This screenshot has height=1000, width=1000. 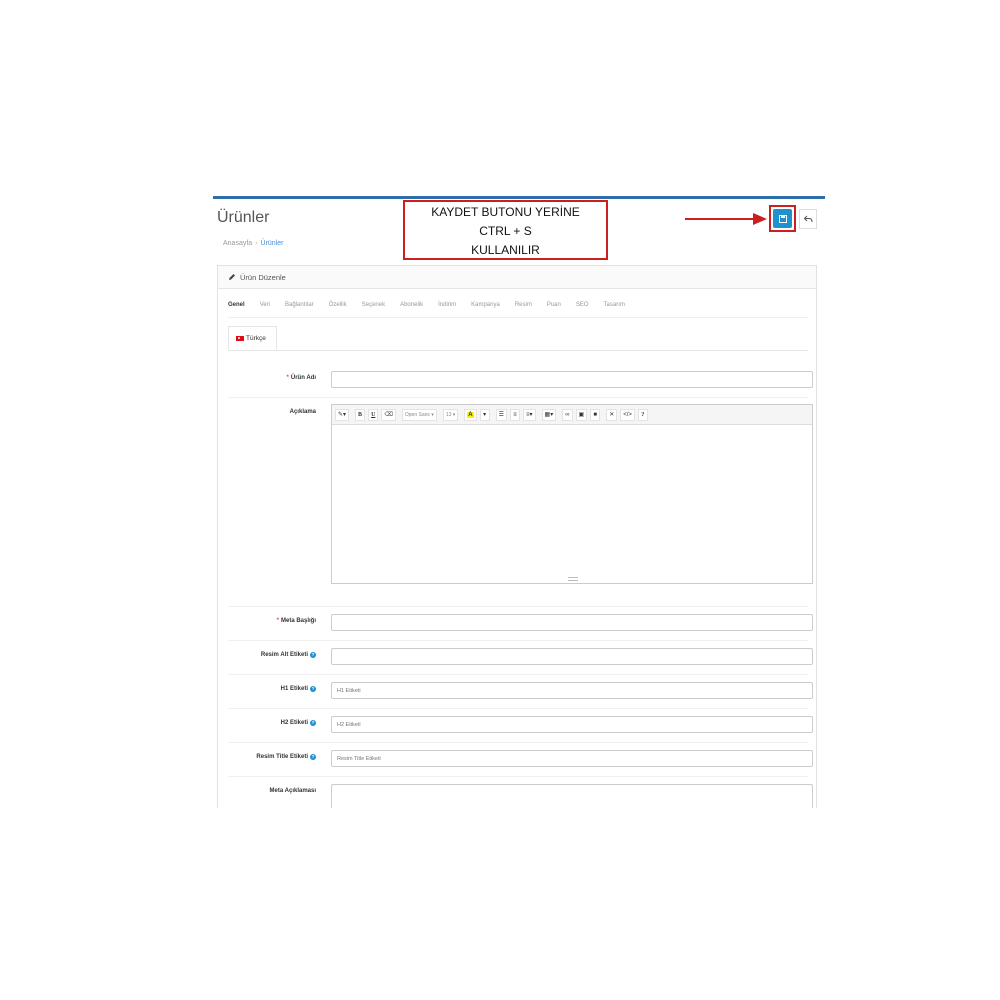 I want to click on link-icon: ∞, so click(x=567, y=414).